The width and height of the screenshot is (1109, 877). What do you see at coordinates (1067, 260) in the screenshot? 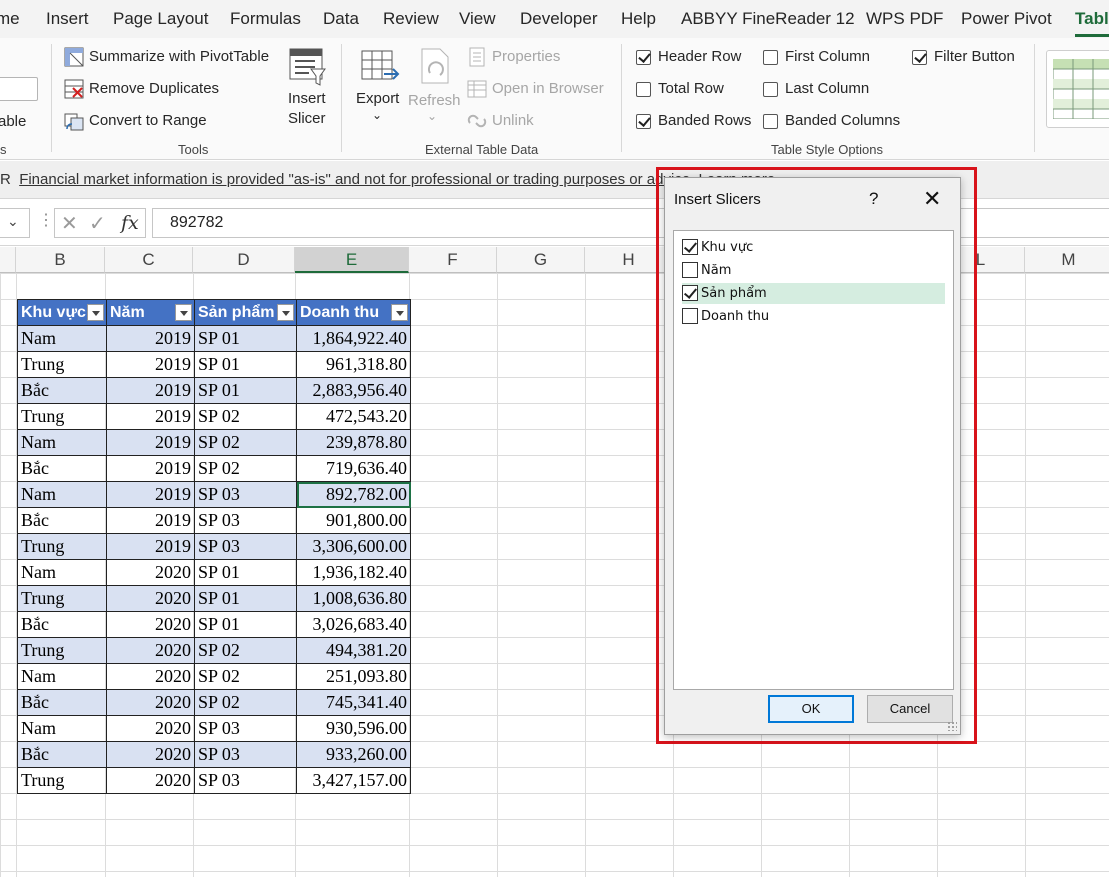
I see `column-header-m: M` at bounding box center [1067, 260].